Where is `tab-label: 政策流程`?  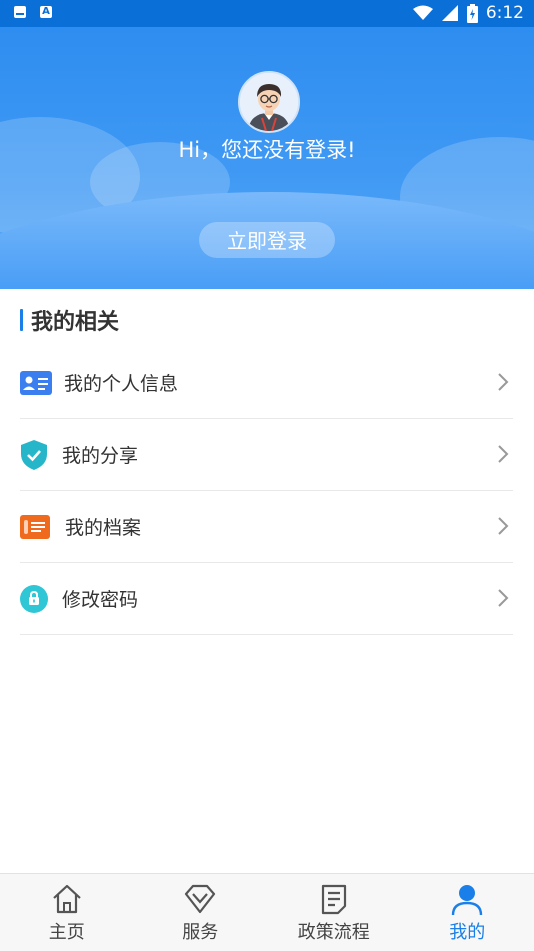
tab-label: 政策流程 is located at coordinates (334, 931).